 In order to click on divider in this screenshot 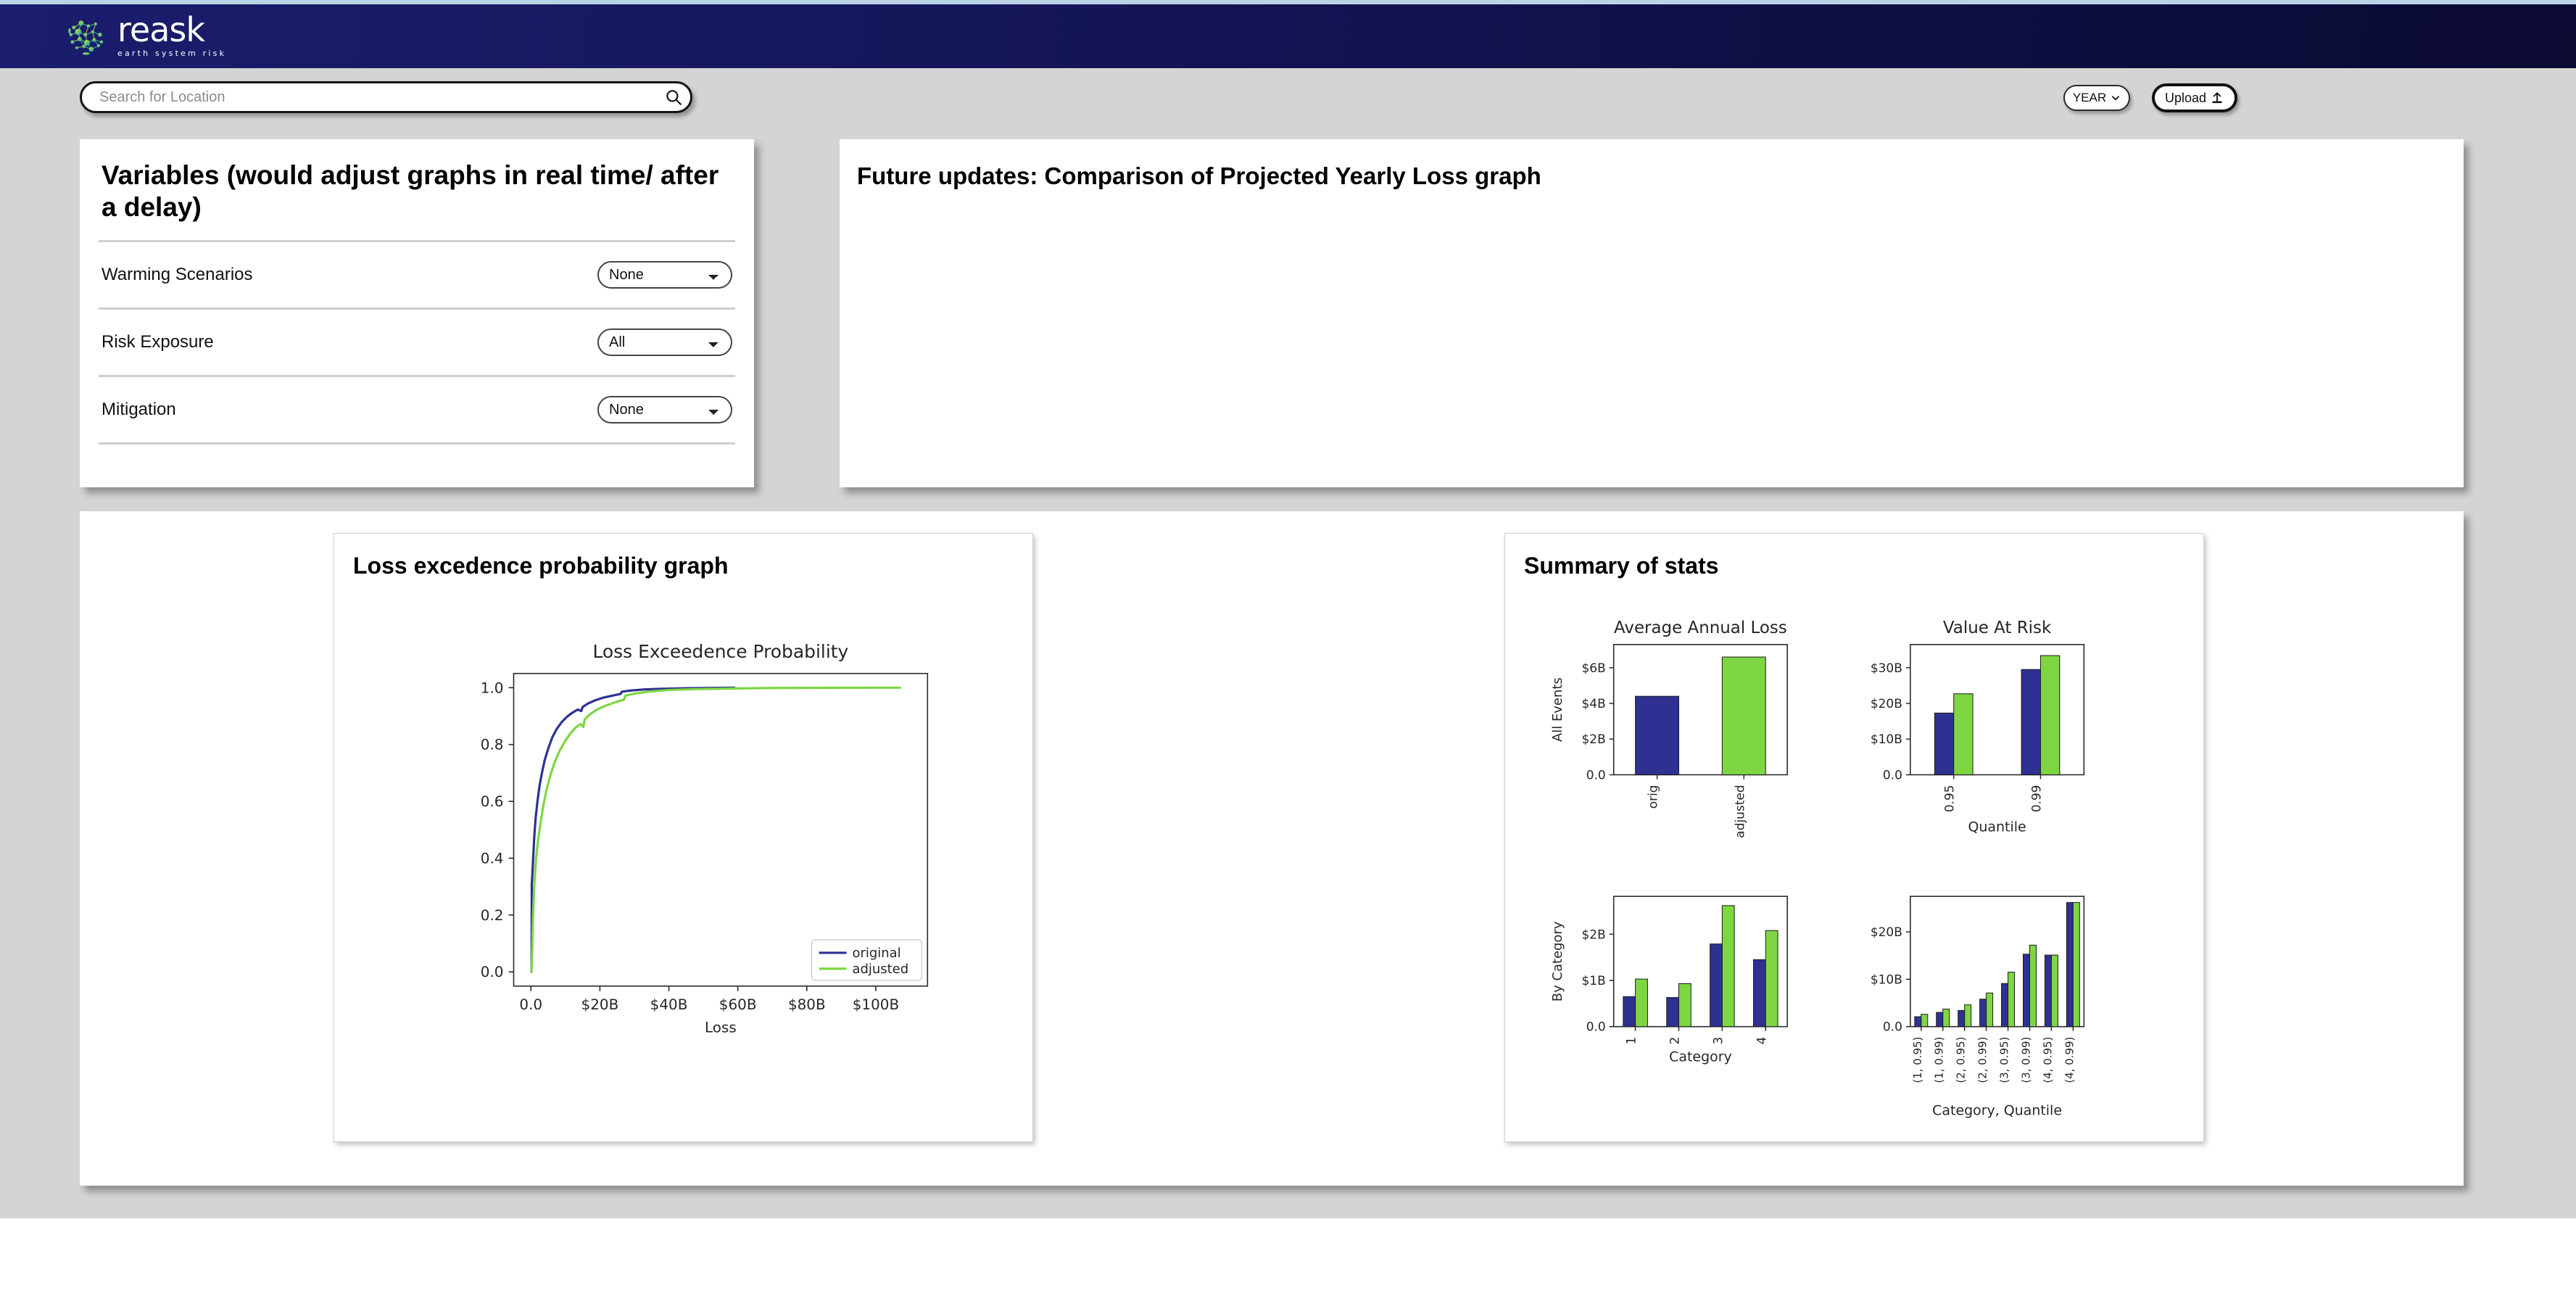, I will do `click(417, 444)`.